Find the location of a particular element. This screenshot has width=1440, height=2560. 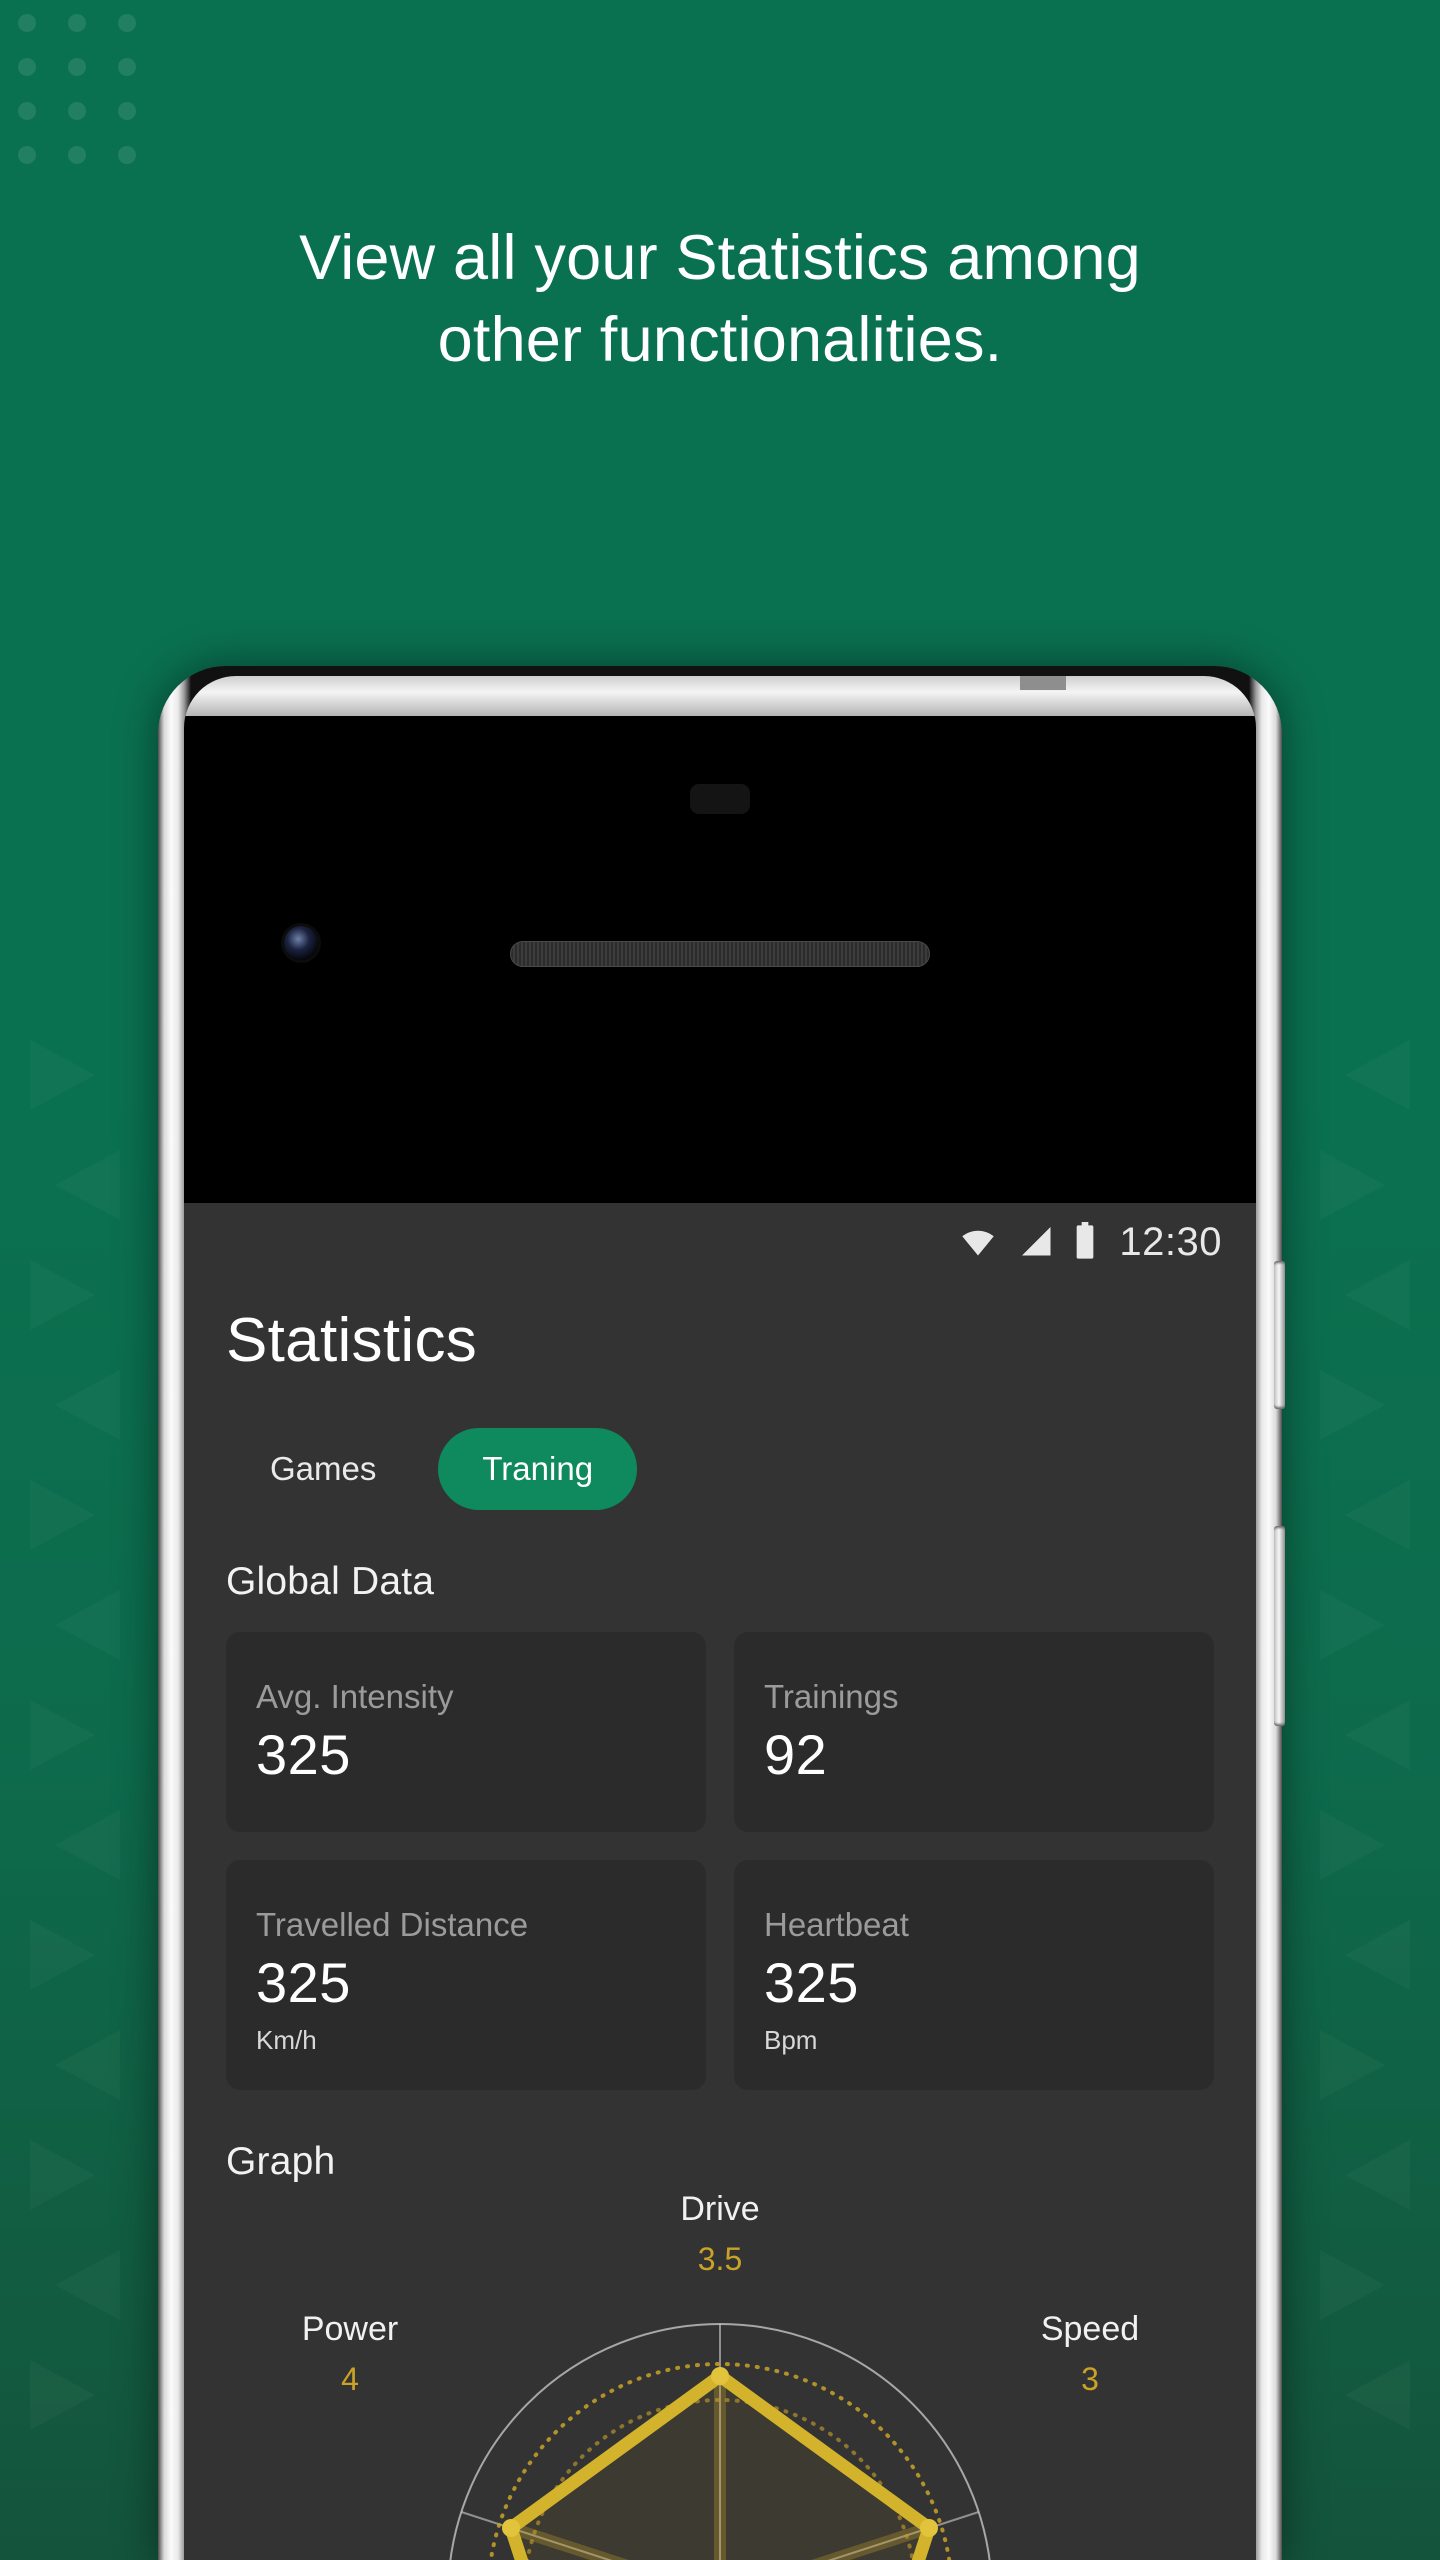

tab-bar: Games Traning is located at coordinates (720, 1443).